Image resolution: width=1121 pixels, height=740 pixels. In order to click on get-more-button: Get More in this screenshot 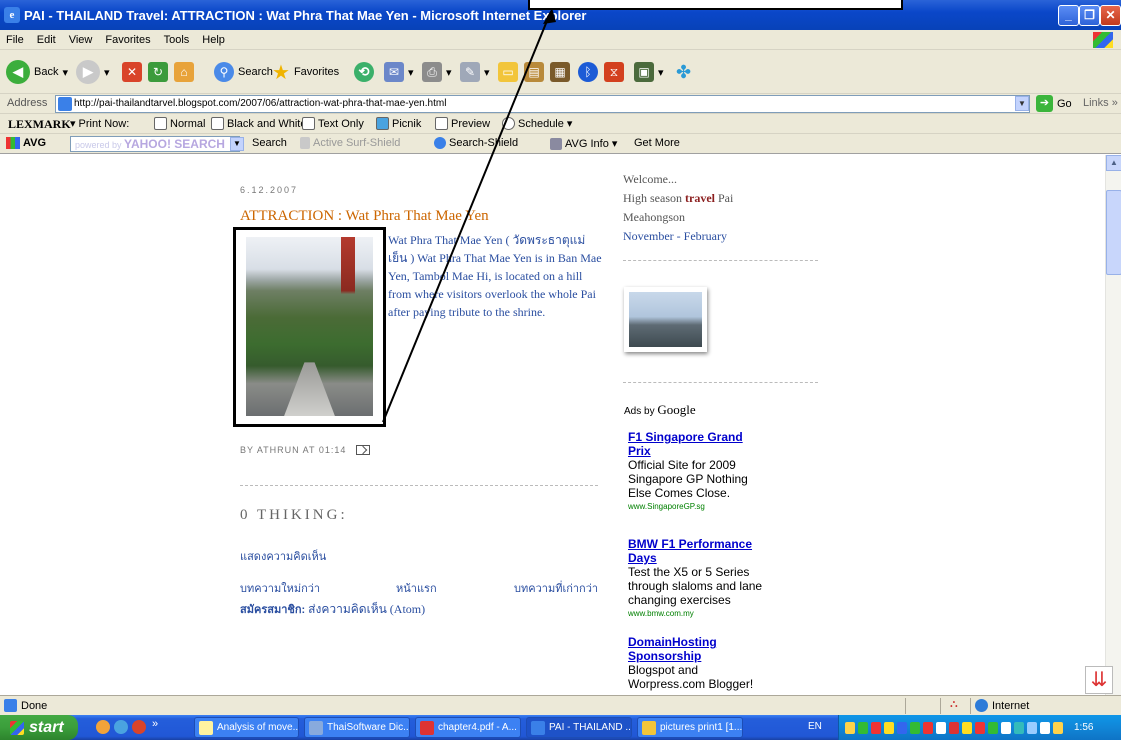, I will do `click(657, 143)`.